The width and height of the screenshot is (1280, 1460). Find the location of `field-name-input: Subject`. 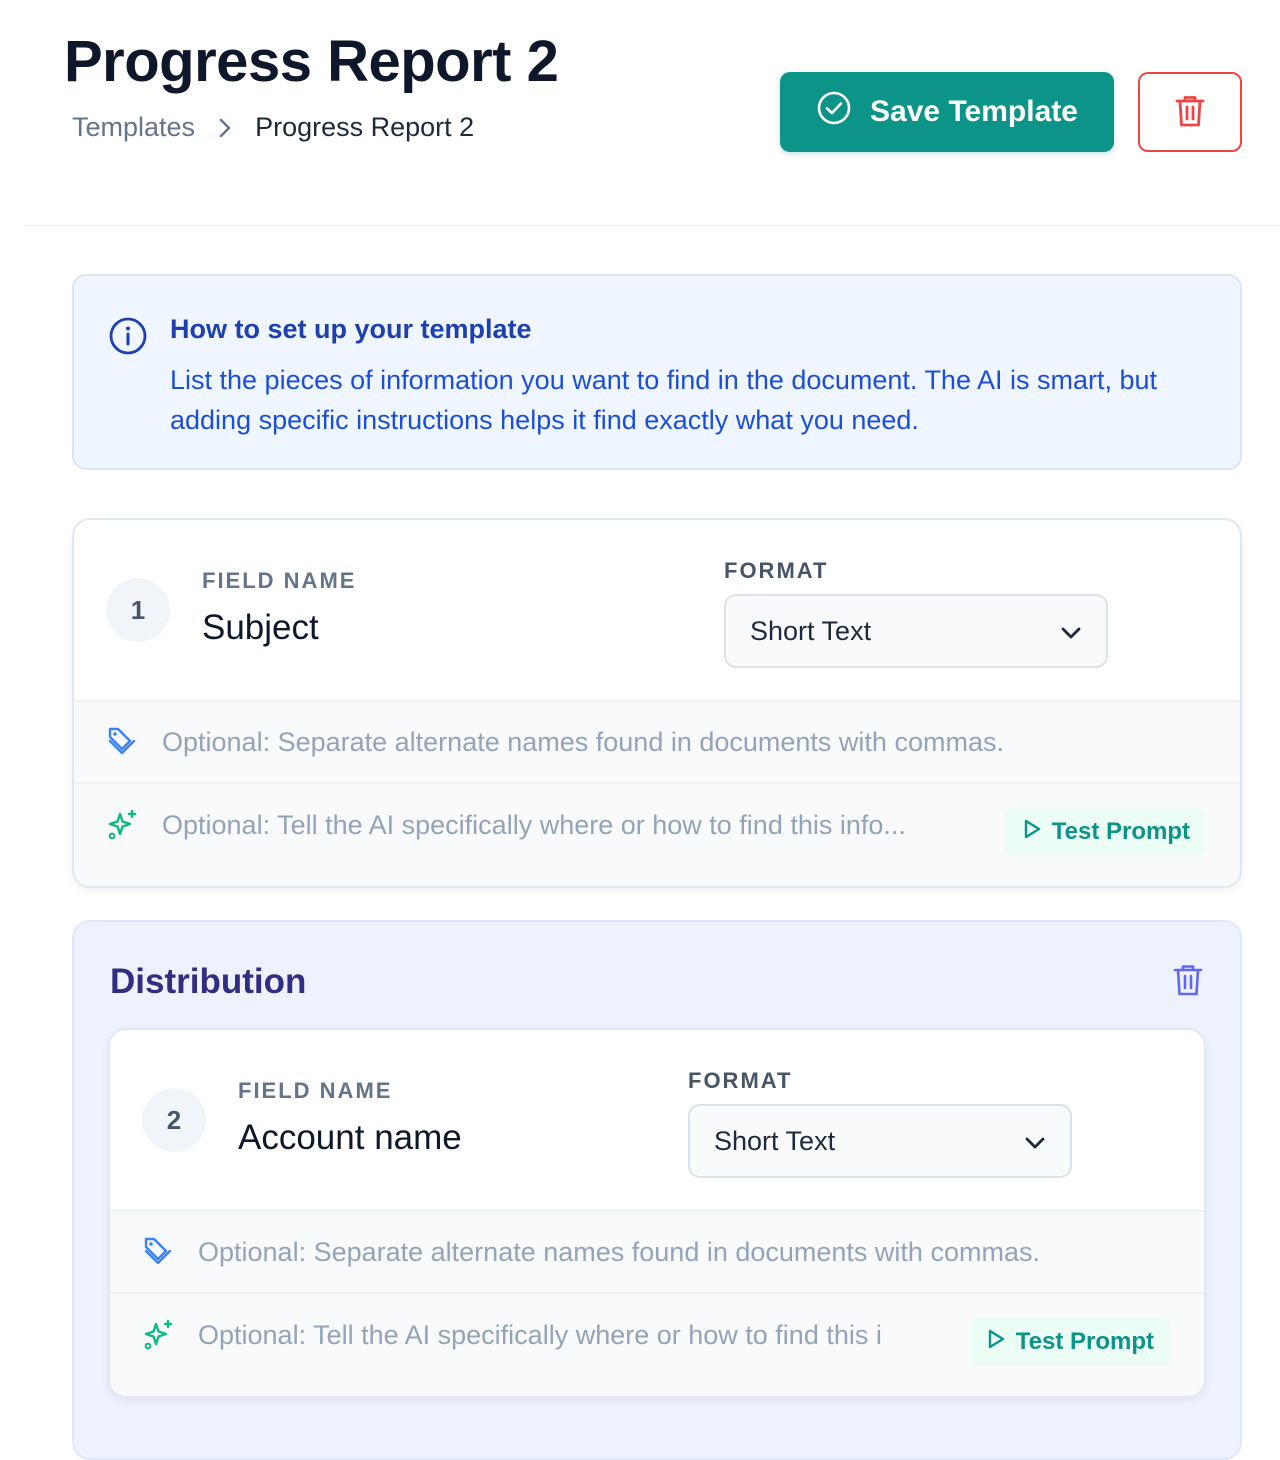

field-name-input: Subject is located at coordinates (260, 628).